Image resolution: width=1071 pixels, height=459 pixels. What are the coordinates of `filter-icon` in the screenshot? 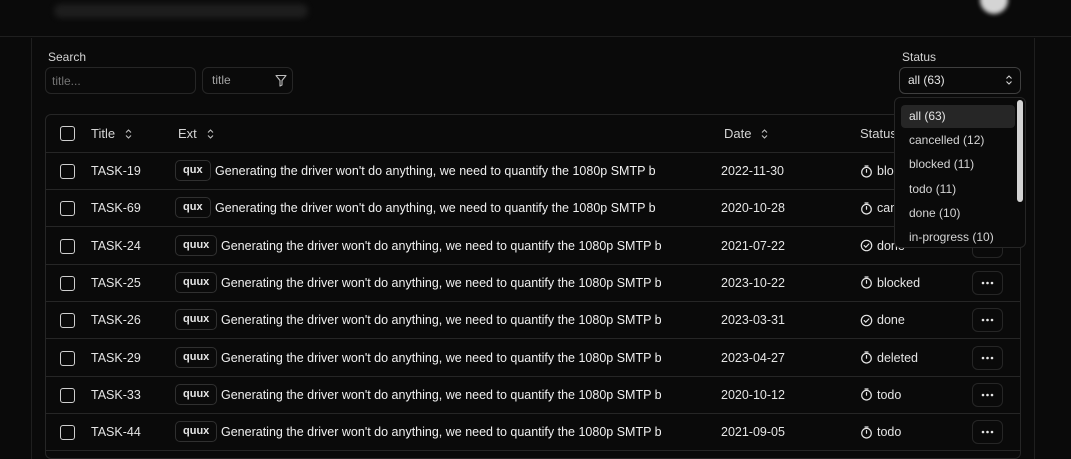 It's located at (281, 80).